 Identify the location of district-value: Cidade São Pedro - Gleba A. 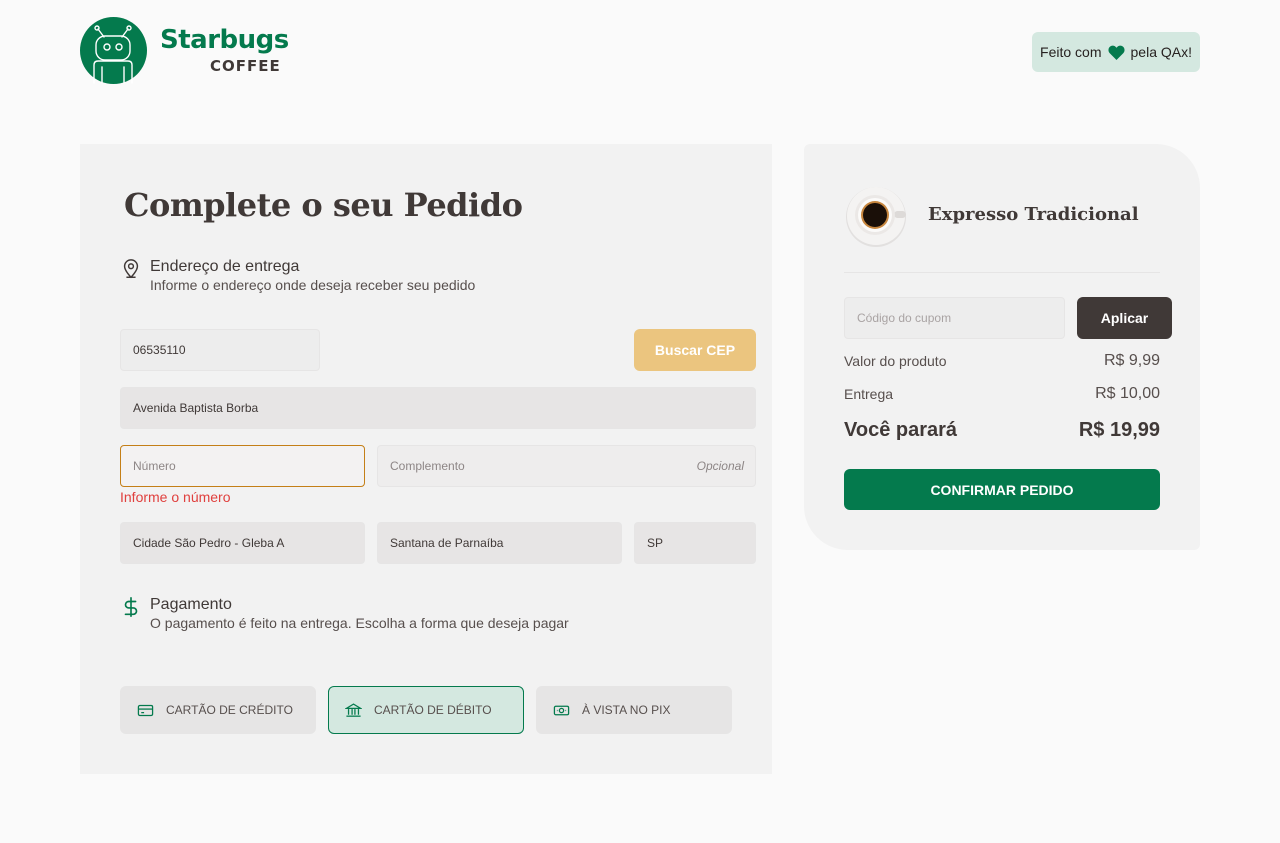
(209, 543).